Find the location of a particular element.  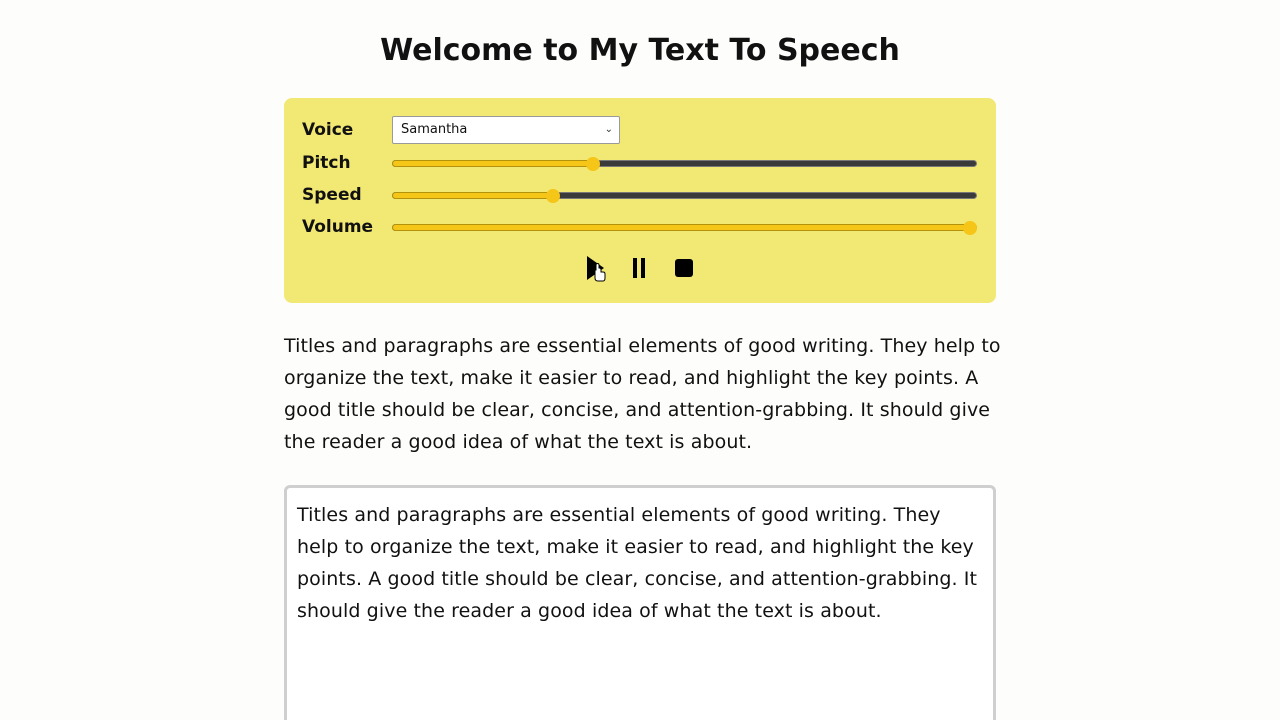

stop-button is located at coordinates (684, 268).